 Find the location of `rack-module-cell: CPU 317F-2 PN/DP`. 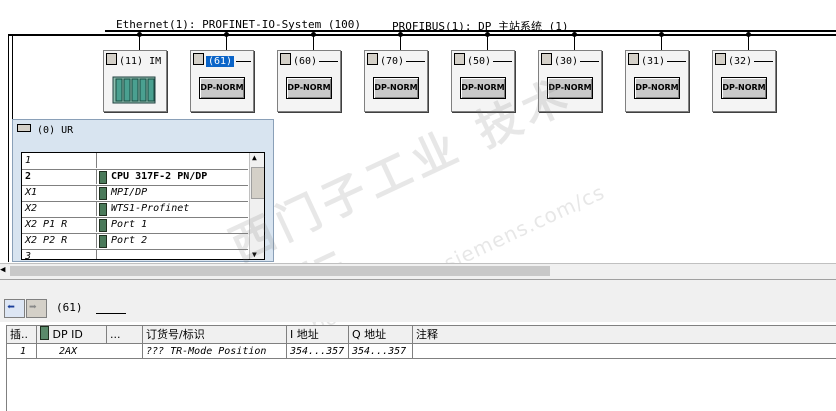

rack-module-cell: CPU 317F-2 PN/DP is located at coordinates (172, 176).